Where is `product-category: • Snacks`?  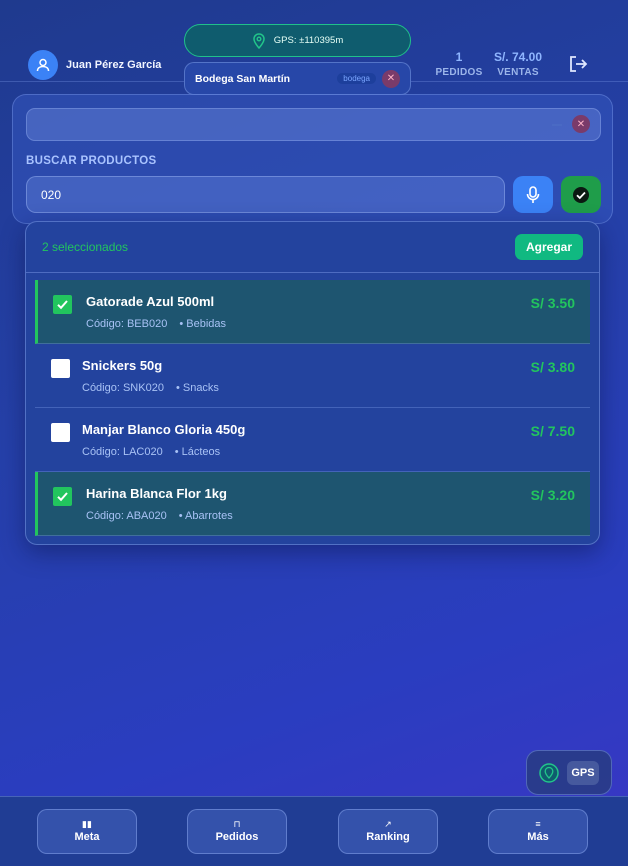
product-category: • Snacks is located at coordinates (197, 388).